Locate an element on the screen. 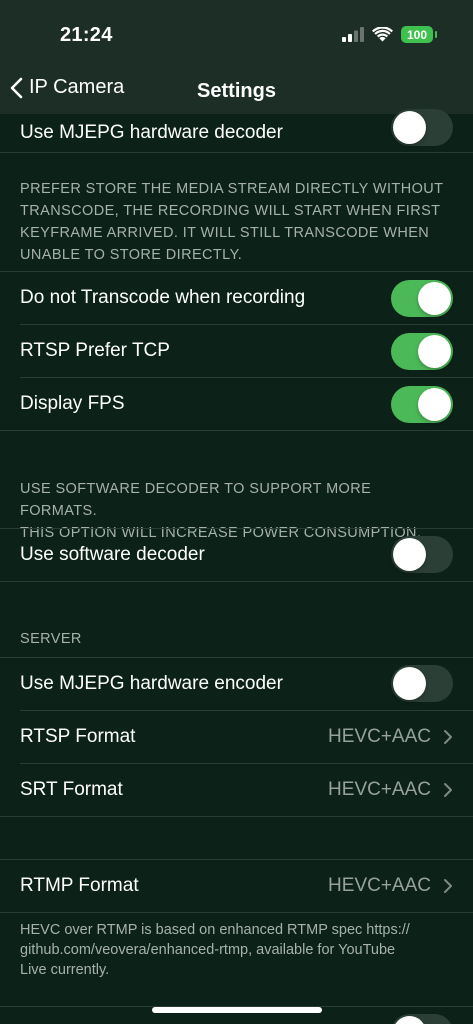  rtsp-format-value: HEVC+AAC is located at coordinates (379, 736).